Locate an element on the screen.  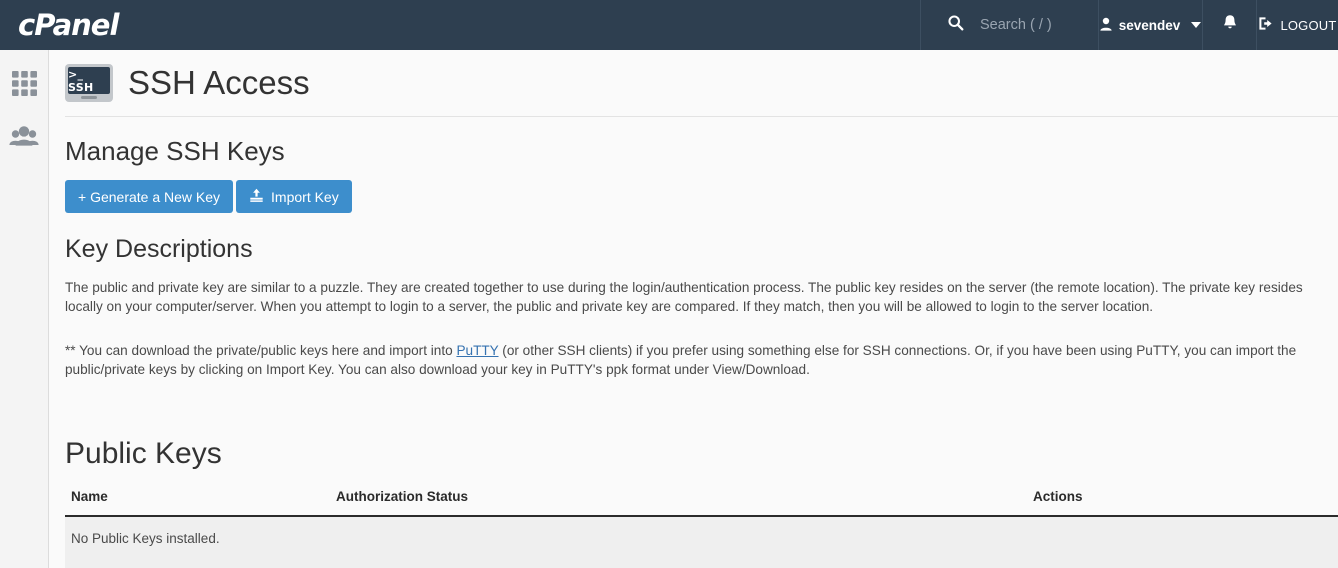
column-header-actions: Actions is located at coordinates (1182, 503).